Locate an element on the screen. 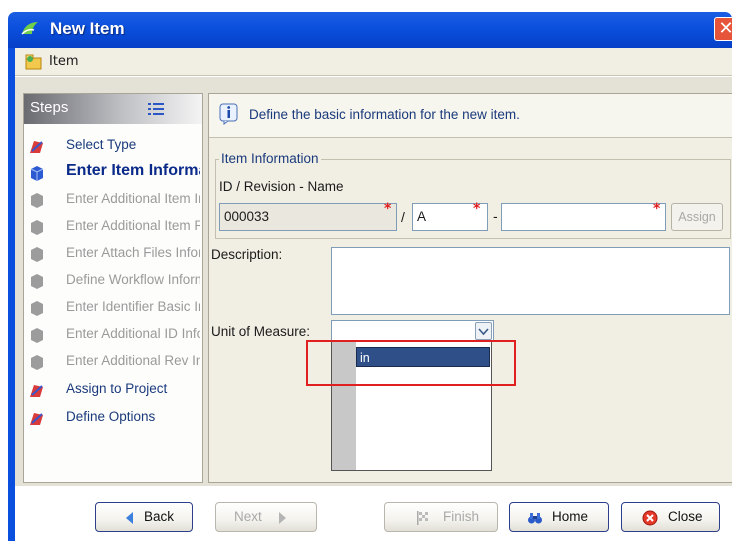  step-select-type: Select Type is located at coordinates (113, 147).